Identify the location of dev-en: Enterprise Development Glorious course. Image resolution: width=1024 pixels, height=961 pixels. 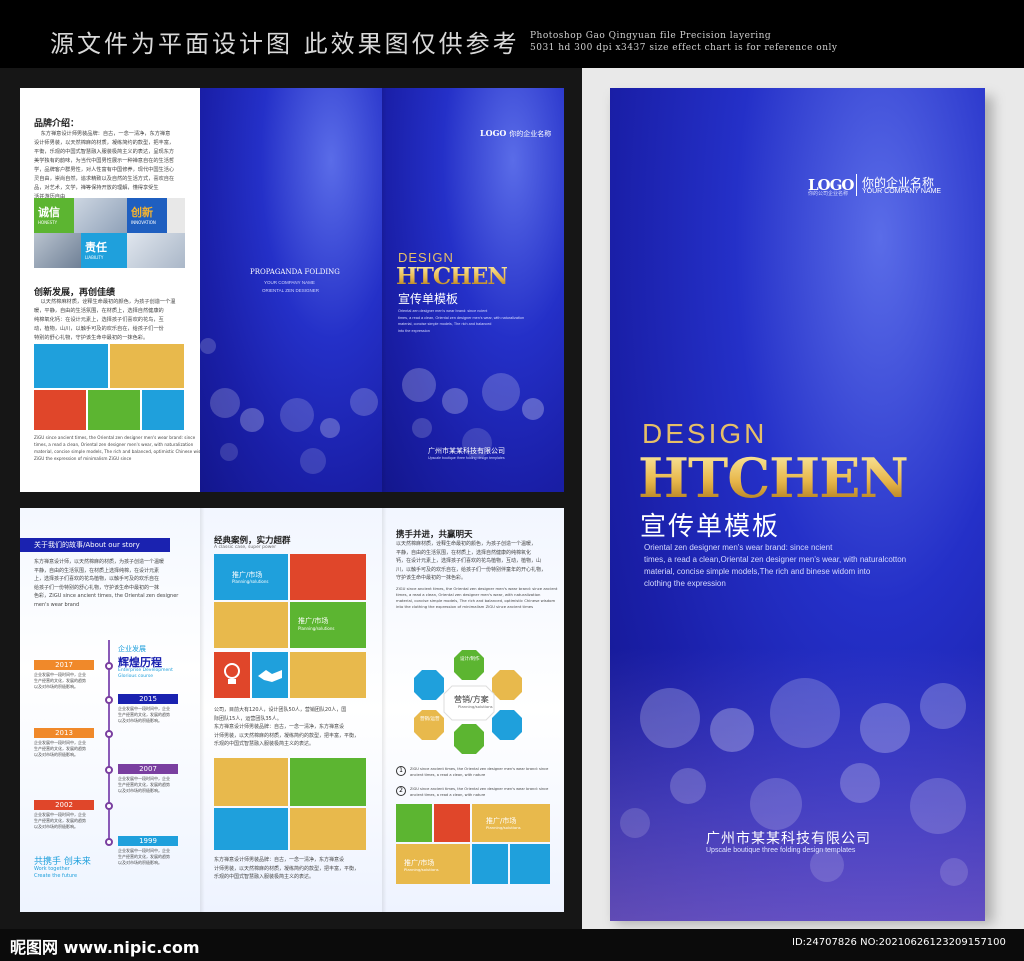
(145, 673).